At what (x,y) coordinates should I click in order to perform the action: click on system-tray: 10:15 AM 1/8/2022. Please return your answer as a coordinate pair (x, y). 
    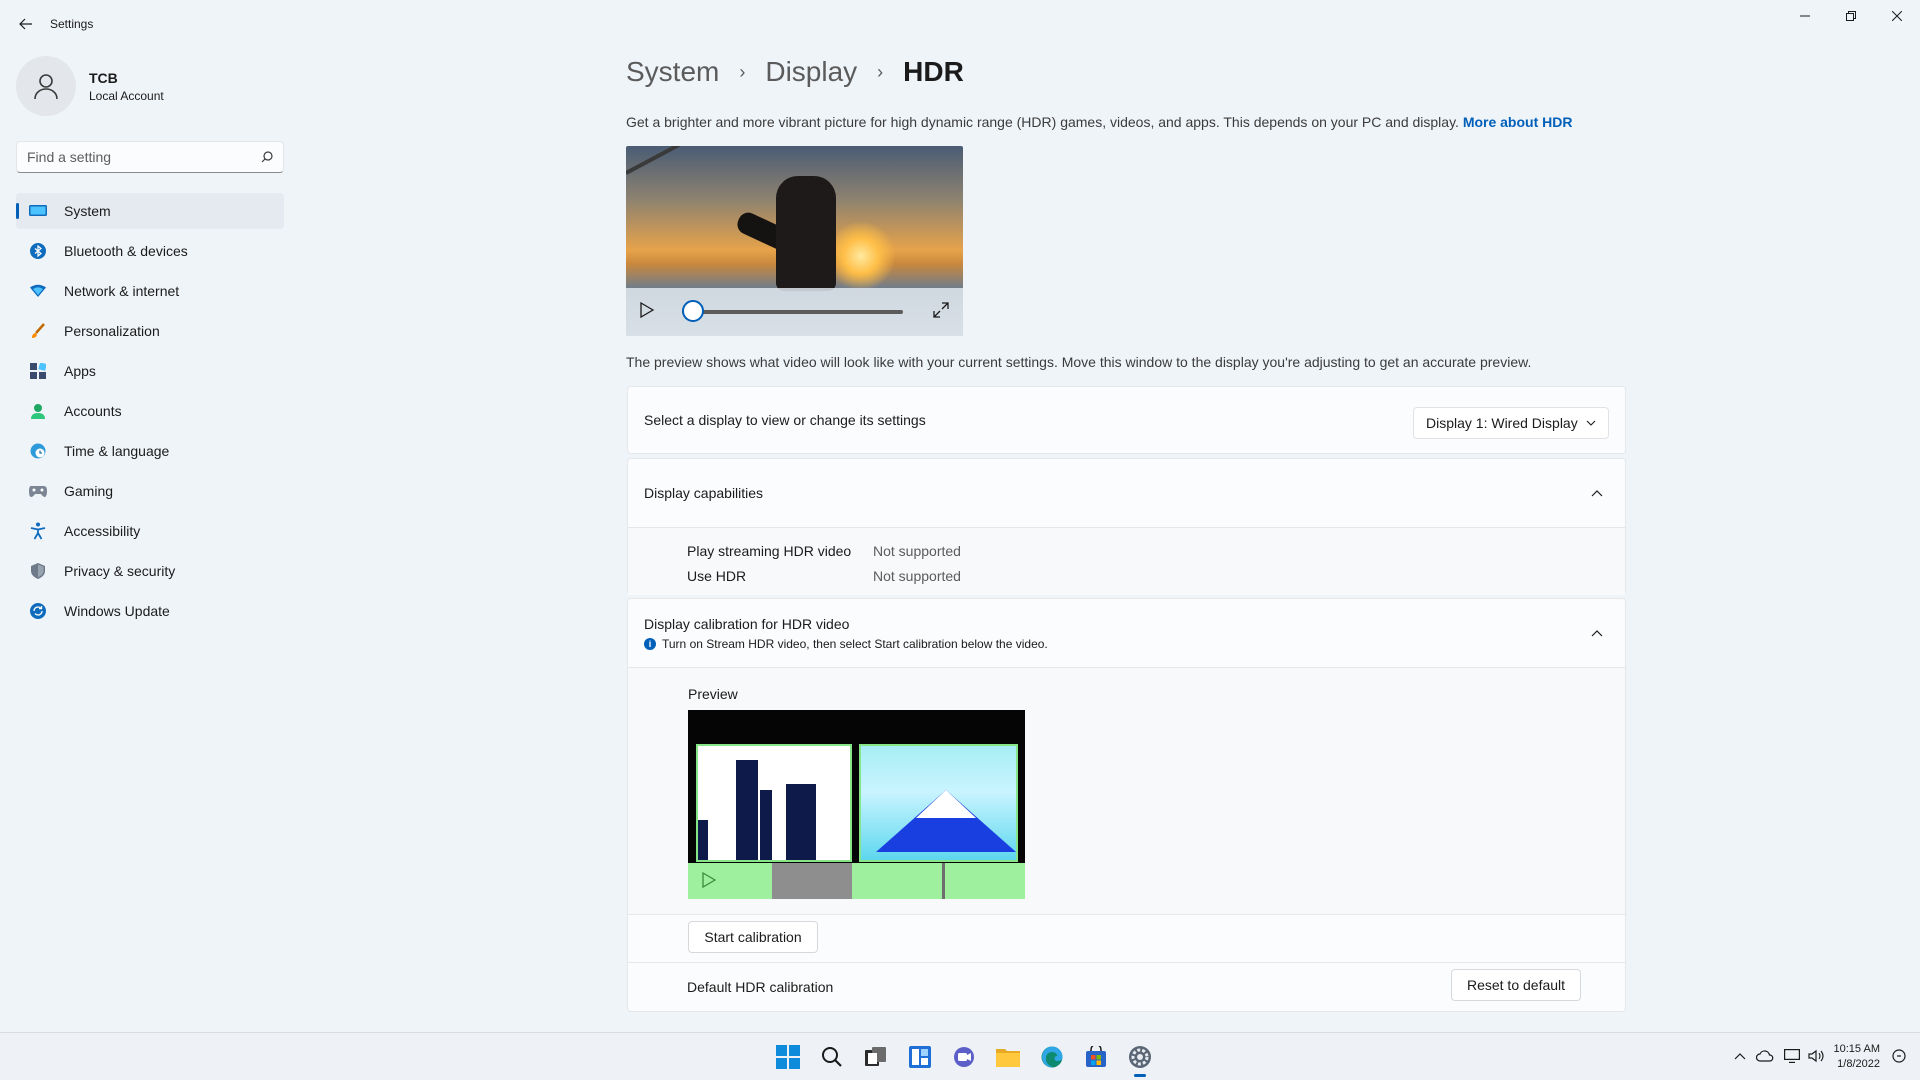
    Looking at the image, I should click on (1820, 1056).